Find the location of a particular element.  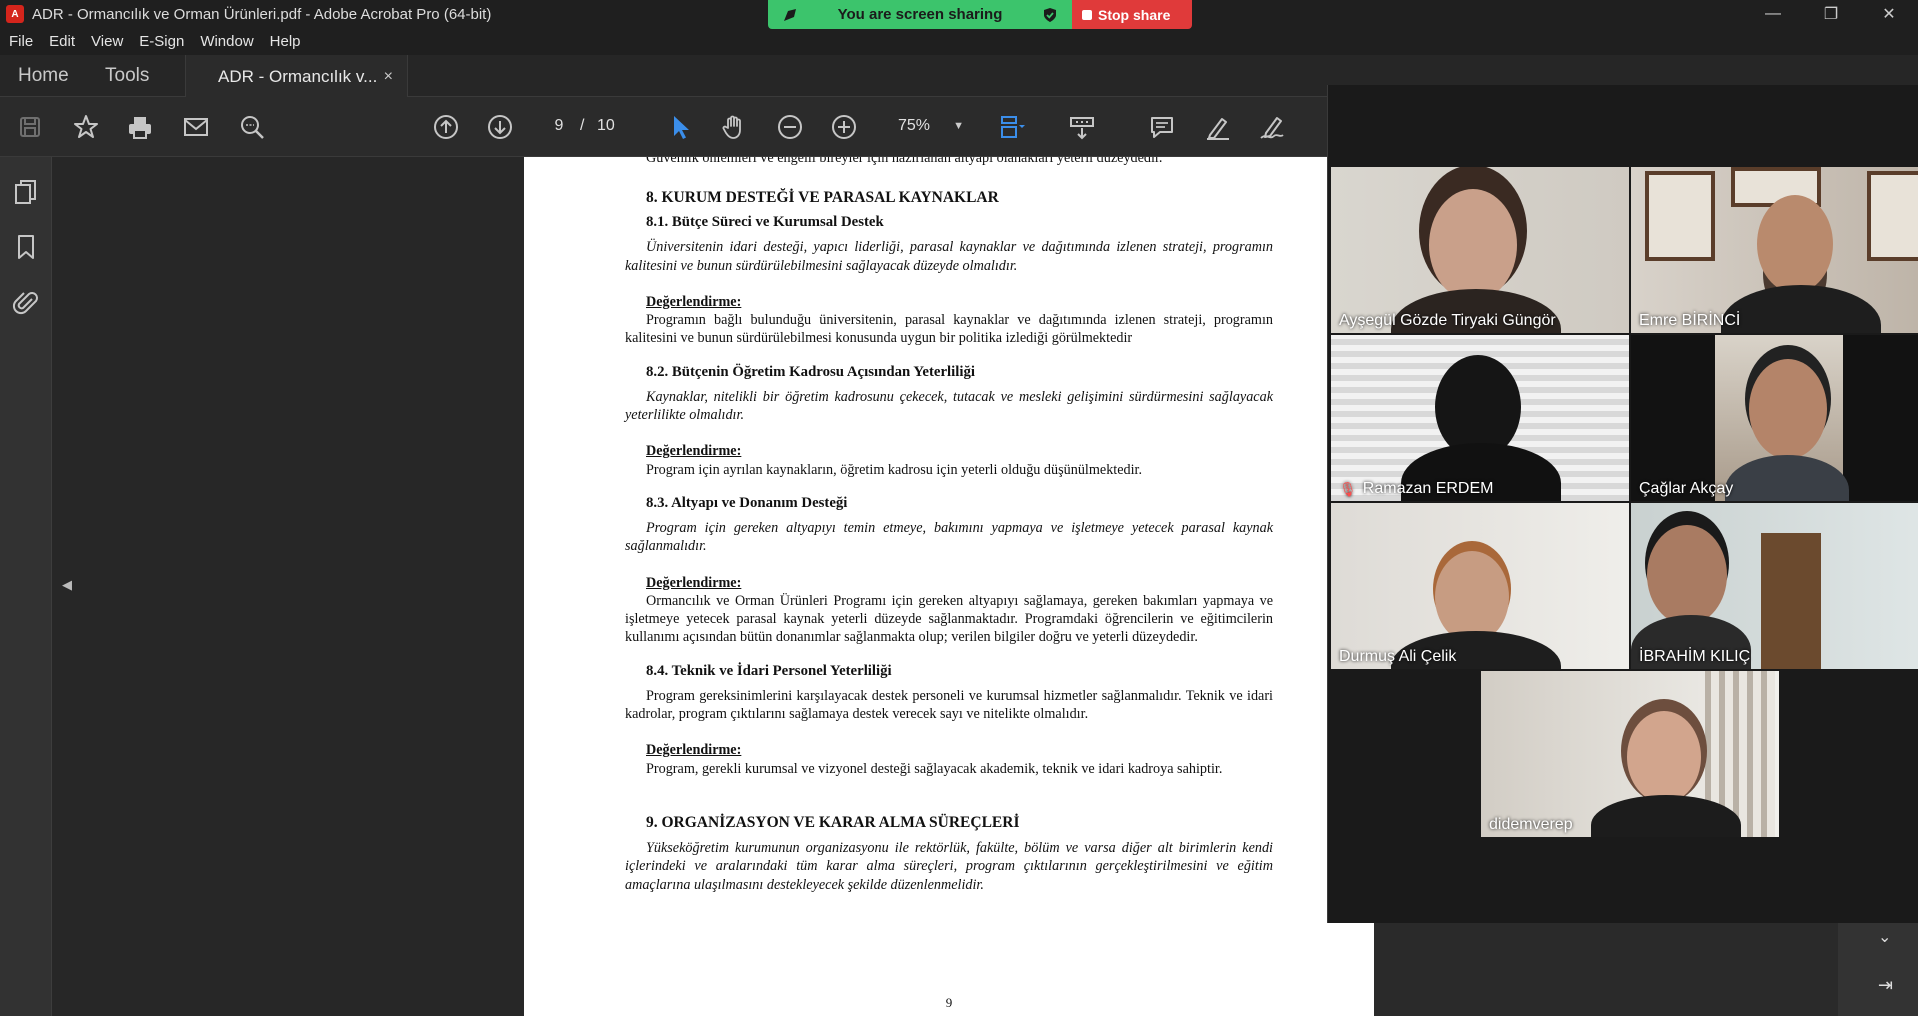

print-icon is located at coordinates (140, 127).